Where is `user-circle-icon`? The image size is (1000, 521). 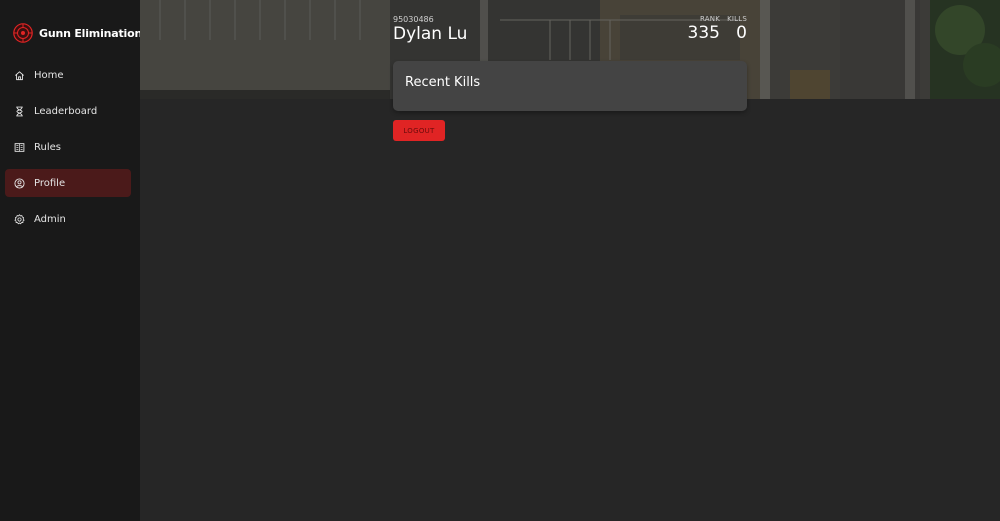
user-circle-icon is located at coordinates (19, 183).